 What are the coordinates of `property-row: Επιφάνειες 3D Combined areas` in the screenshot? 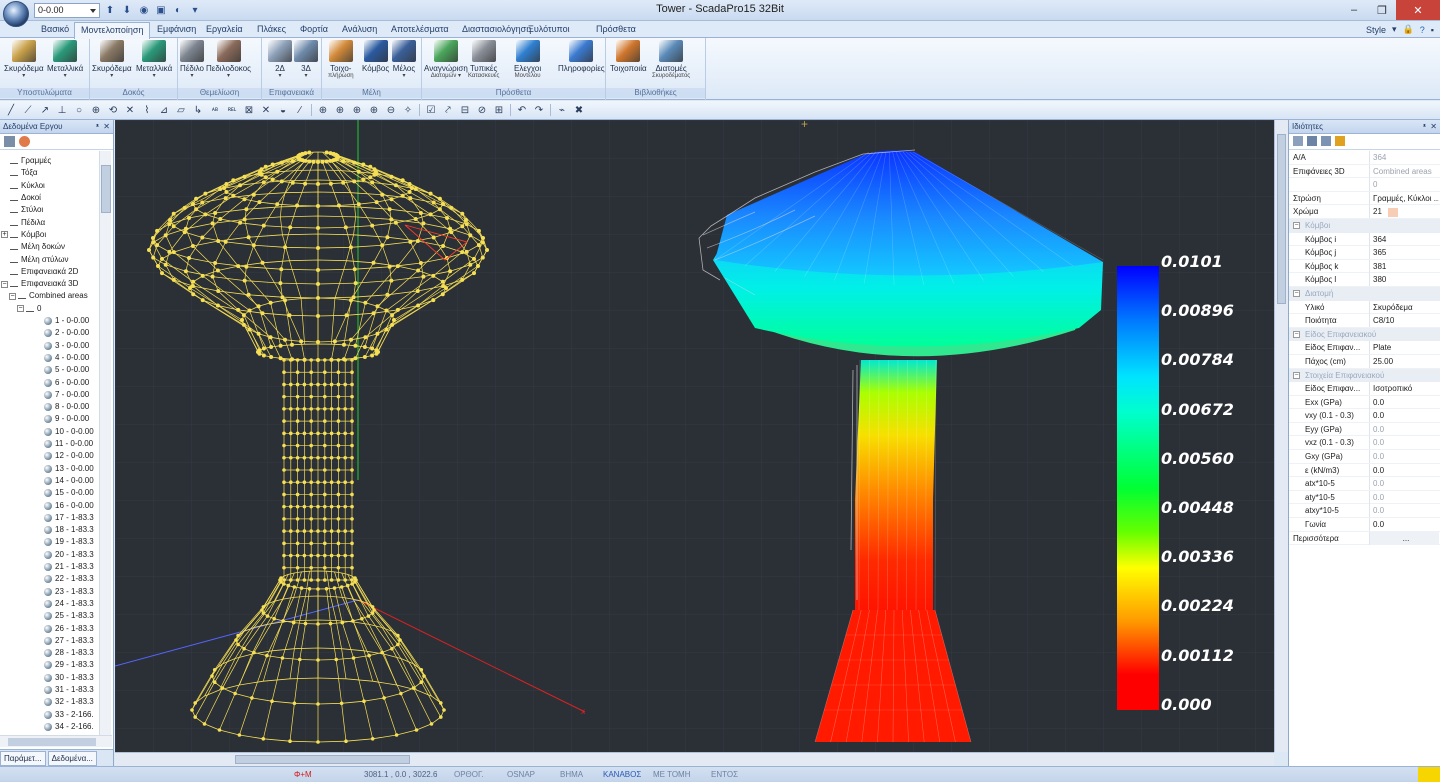 It's located at (1364, 171).